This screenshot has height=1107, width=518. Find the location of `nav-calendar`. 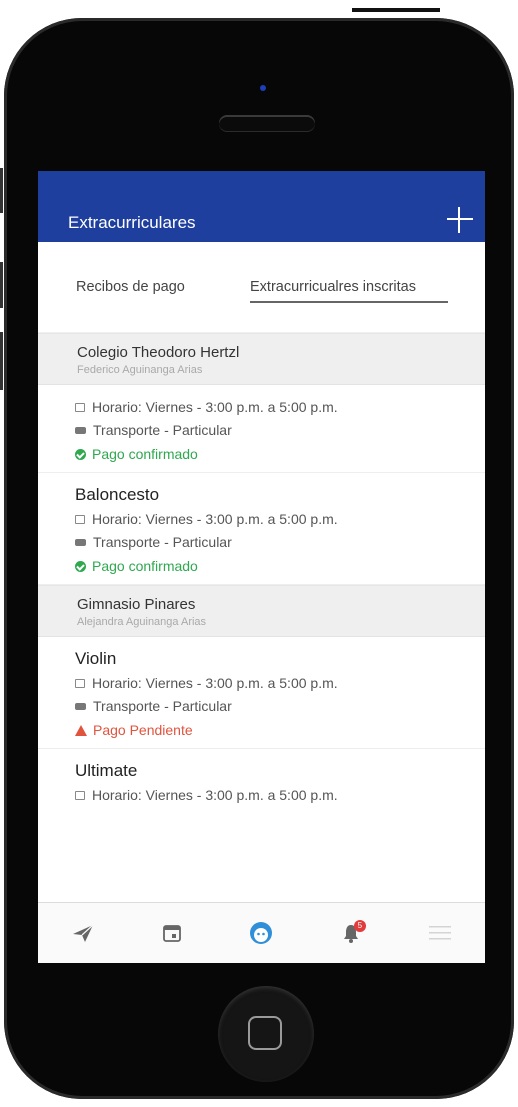

nav-calendar is located at coordinates (172, 933).